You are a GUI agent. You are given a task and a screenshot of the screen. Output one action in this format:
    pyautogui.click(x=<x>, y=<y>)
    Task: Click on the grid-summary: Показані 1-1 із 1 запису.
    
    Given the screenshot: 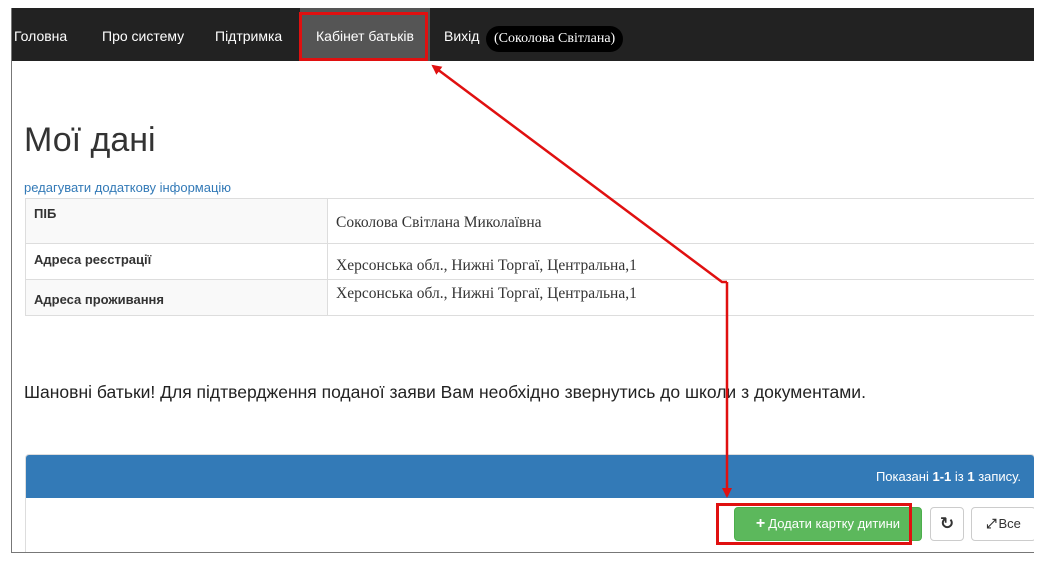 What is the action you would take?
    pyautogui.click(x=948, y=476)
    